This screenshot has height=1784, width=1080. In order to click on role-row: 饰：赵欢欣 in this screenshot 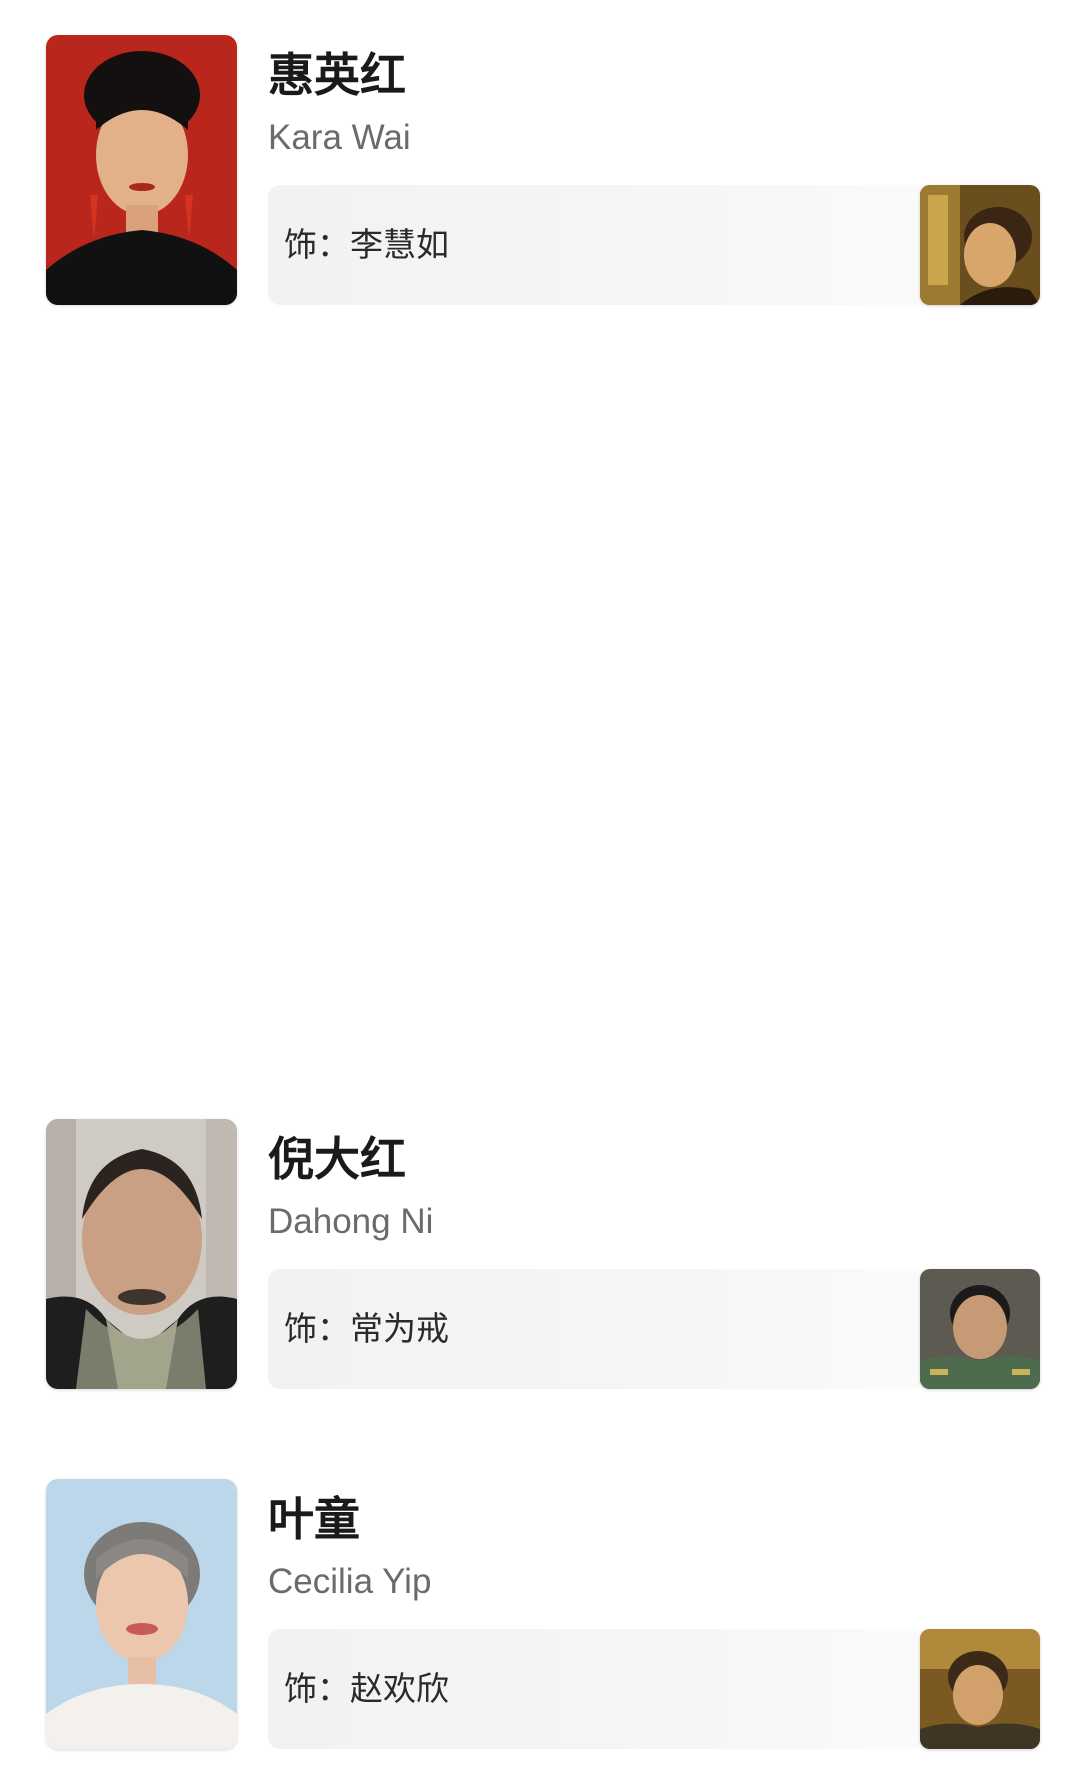, I will do `click(654, 1689)`.